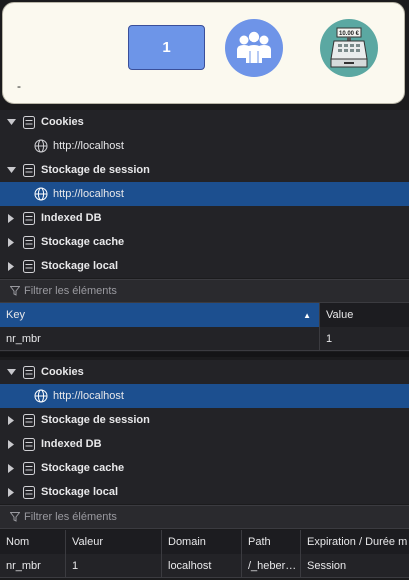  Describe the element at coordinates (307, 315) in the screenshot. I see `sort-ascending-icon: ▲` at that location.